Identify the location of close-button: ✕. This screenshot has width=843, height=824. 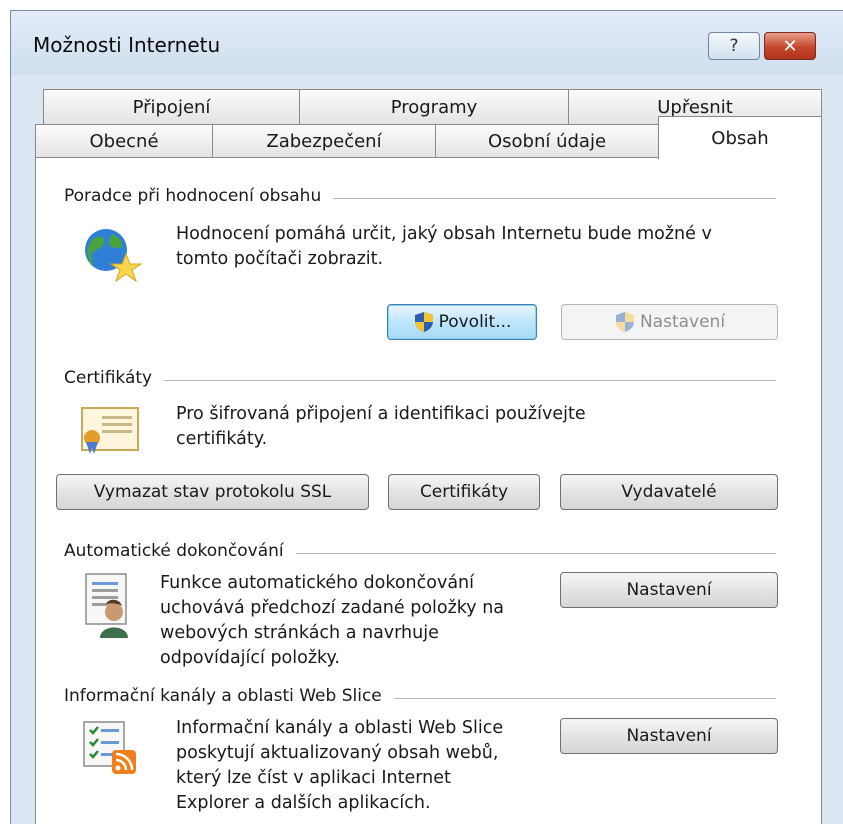
(790, 46).